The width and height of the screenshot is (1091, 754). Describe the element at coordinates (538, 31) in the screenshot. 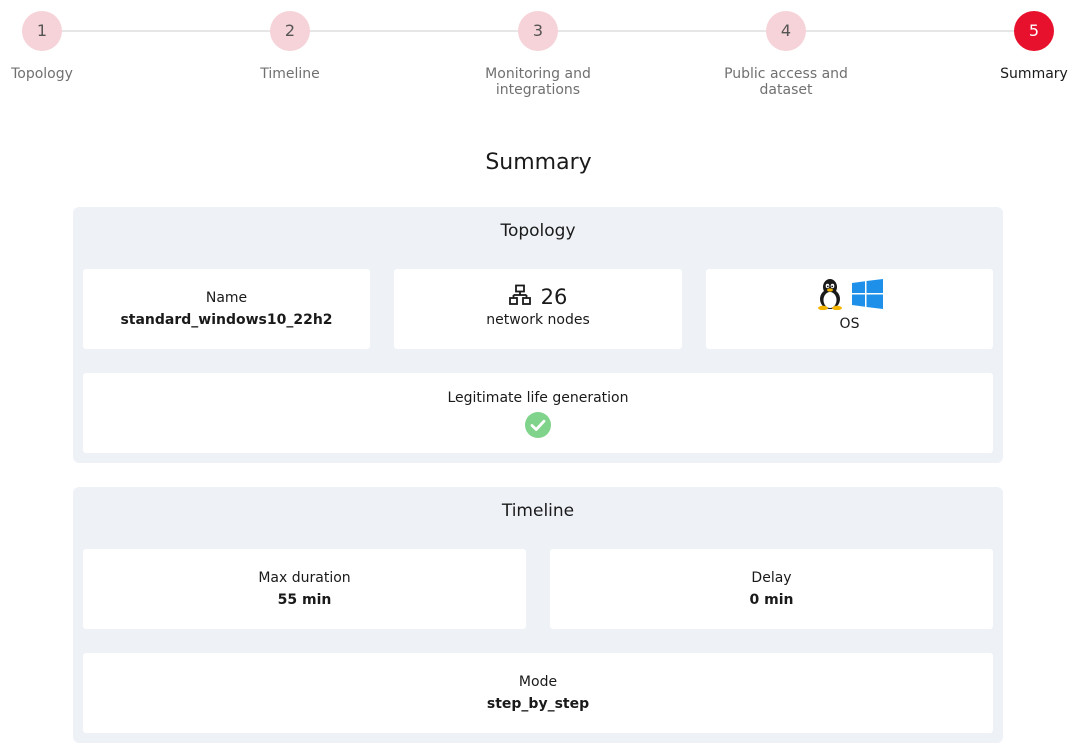

I see `step-number: 3` at that location.